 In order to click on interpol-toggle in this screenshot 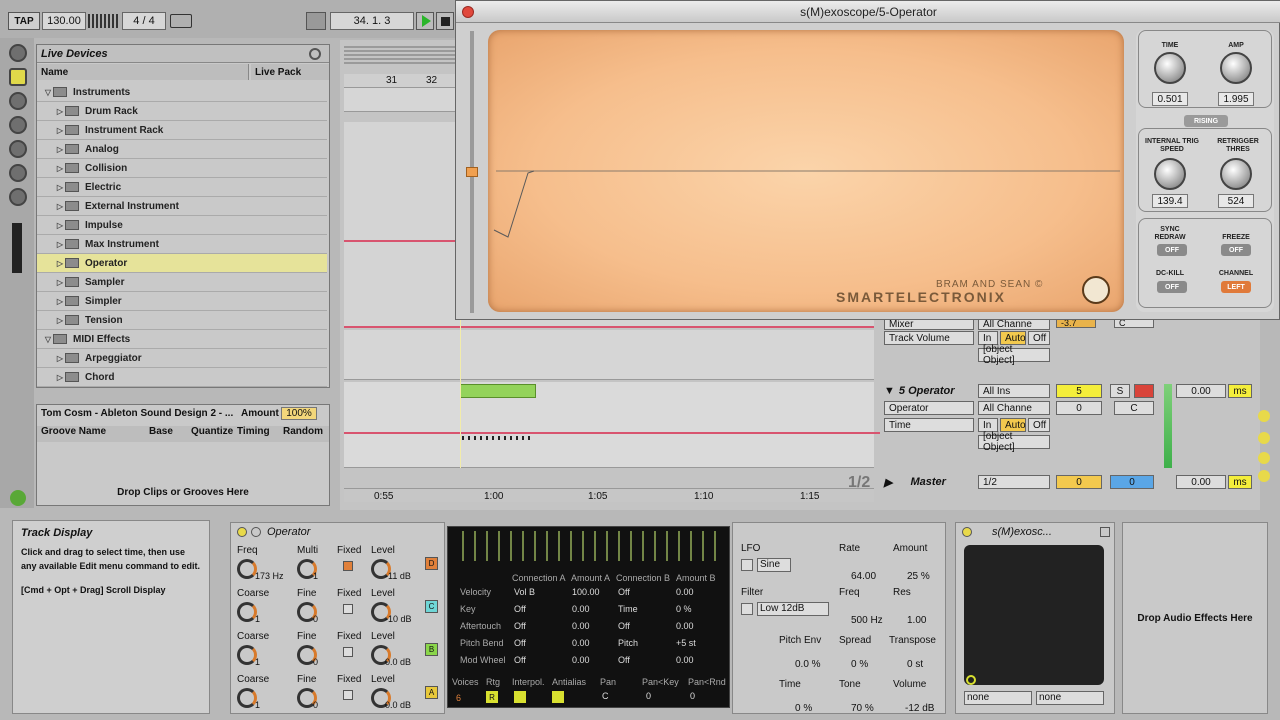, I will do `click(520, 697)`.